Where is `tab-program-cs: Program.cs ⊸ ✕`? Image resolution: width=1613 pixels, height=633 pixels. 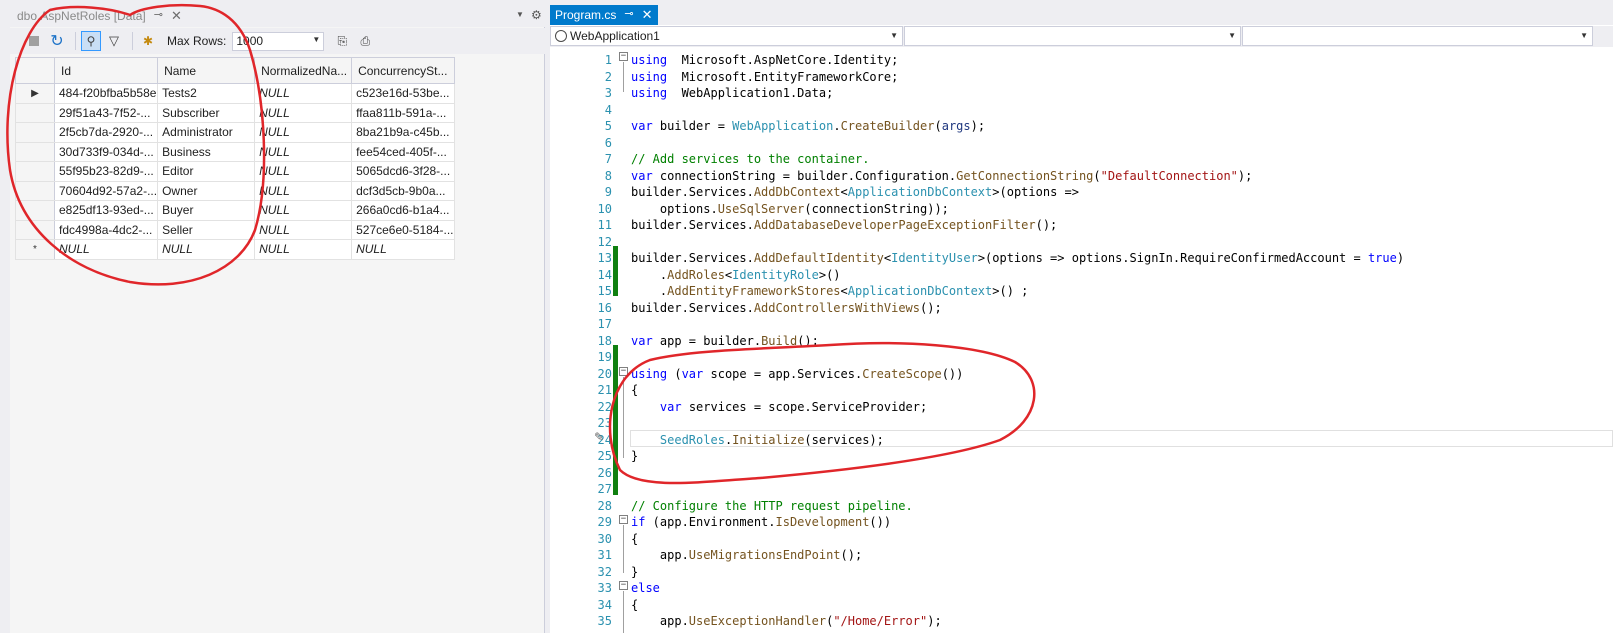 tab-program-cs: Program.cs ⊸ ✕ is located at coordinates (604, 15).